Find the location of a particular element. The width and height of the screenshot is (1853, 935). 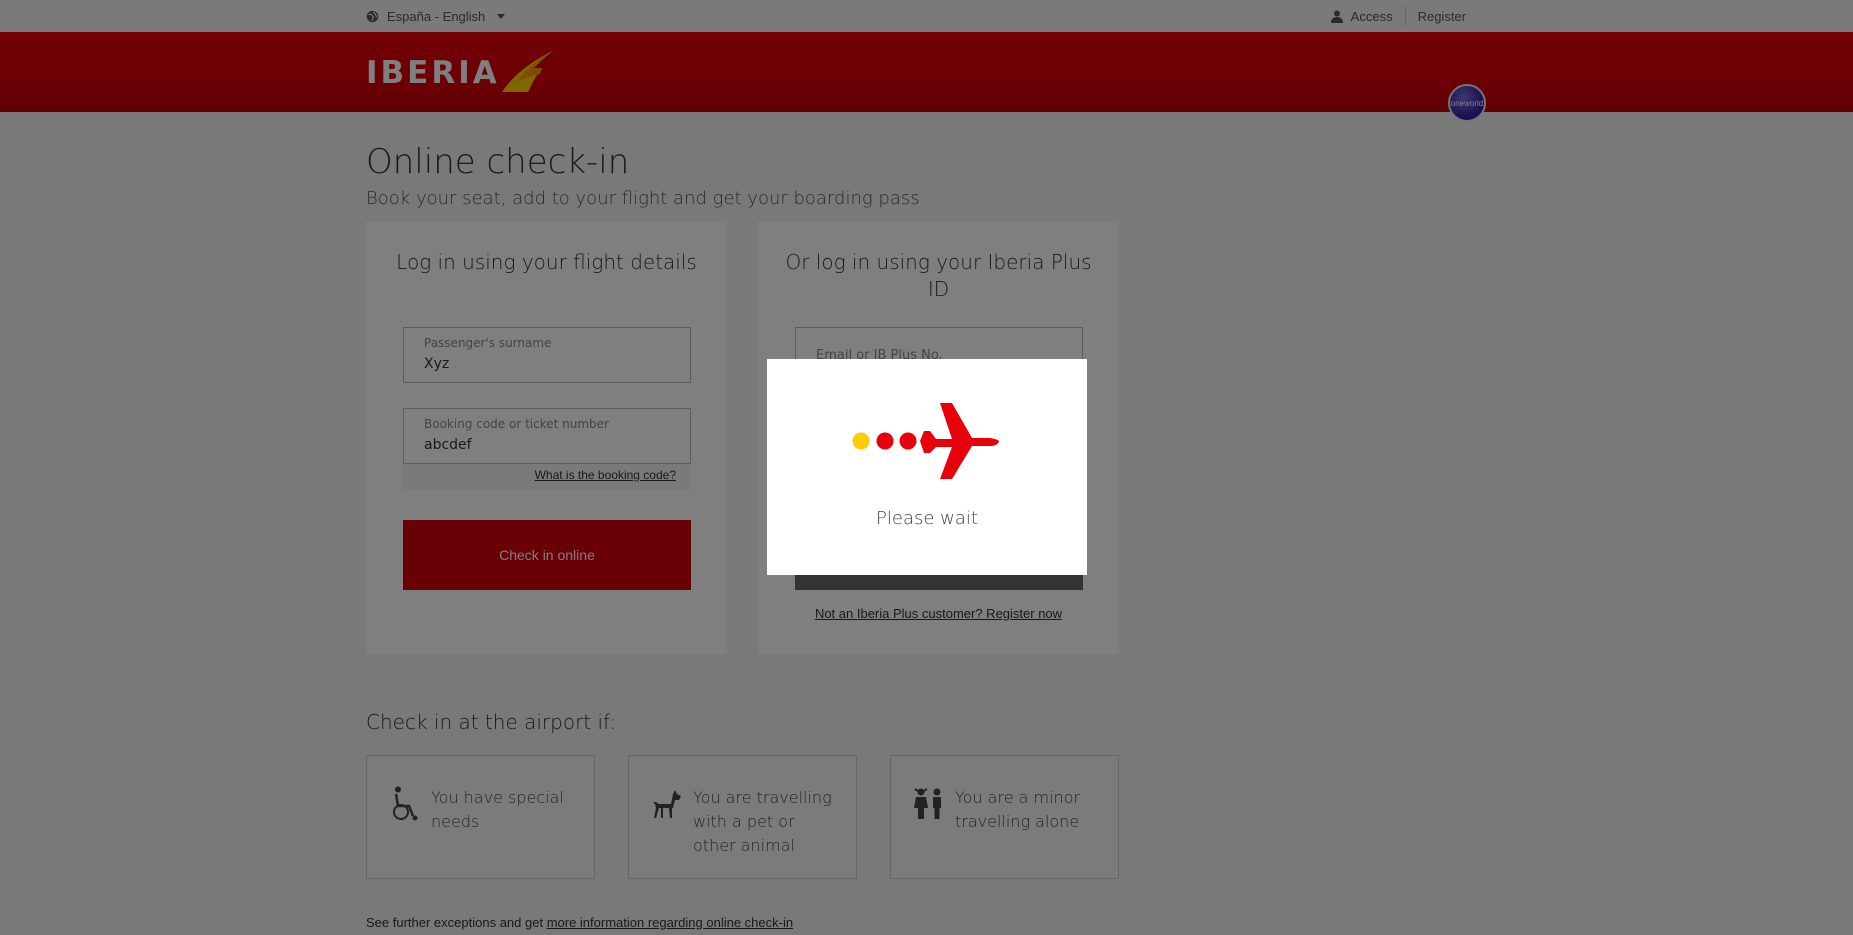

loading-dialog: Please wait is located at coordinates (927, 467).